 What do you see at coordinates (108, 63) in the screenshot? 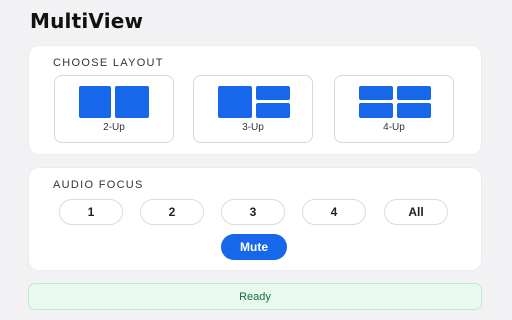
I see `layout-section-label: CHOOSE LAYOUT` at bounding box center [108, 63].